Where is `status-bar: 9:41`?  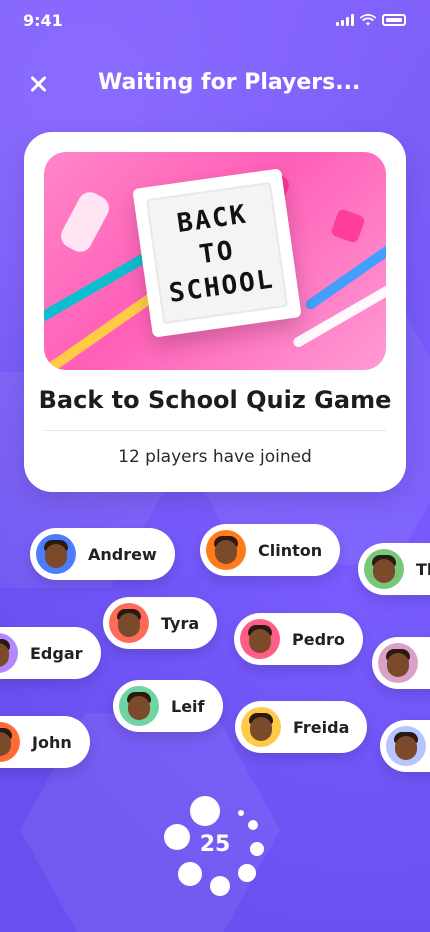 status-bar: 9:41 is located at coordinates (215, 22).